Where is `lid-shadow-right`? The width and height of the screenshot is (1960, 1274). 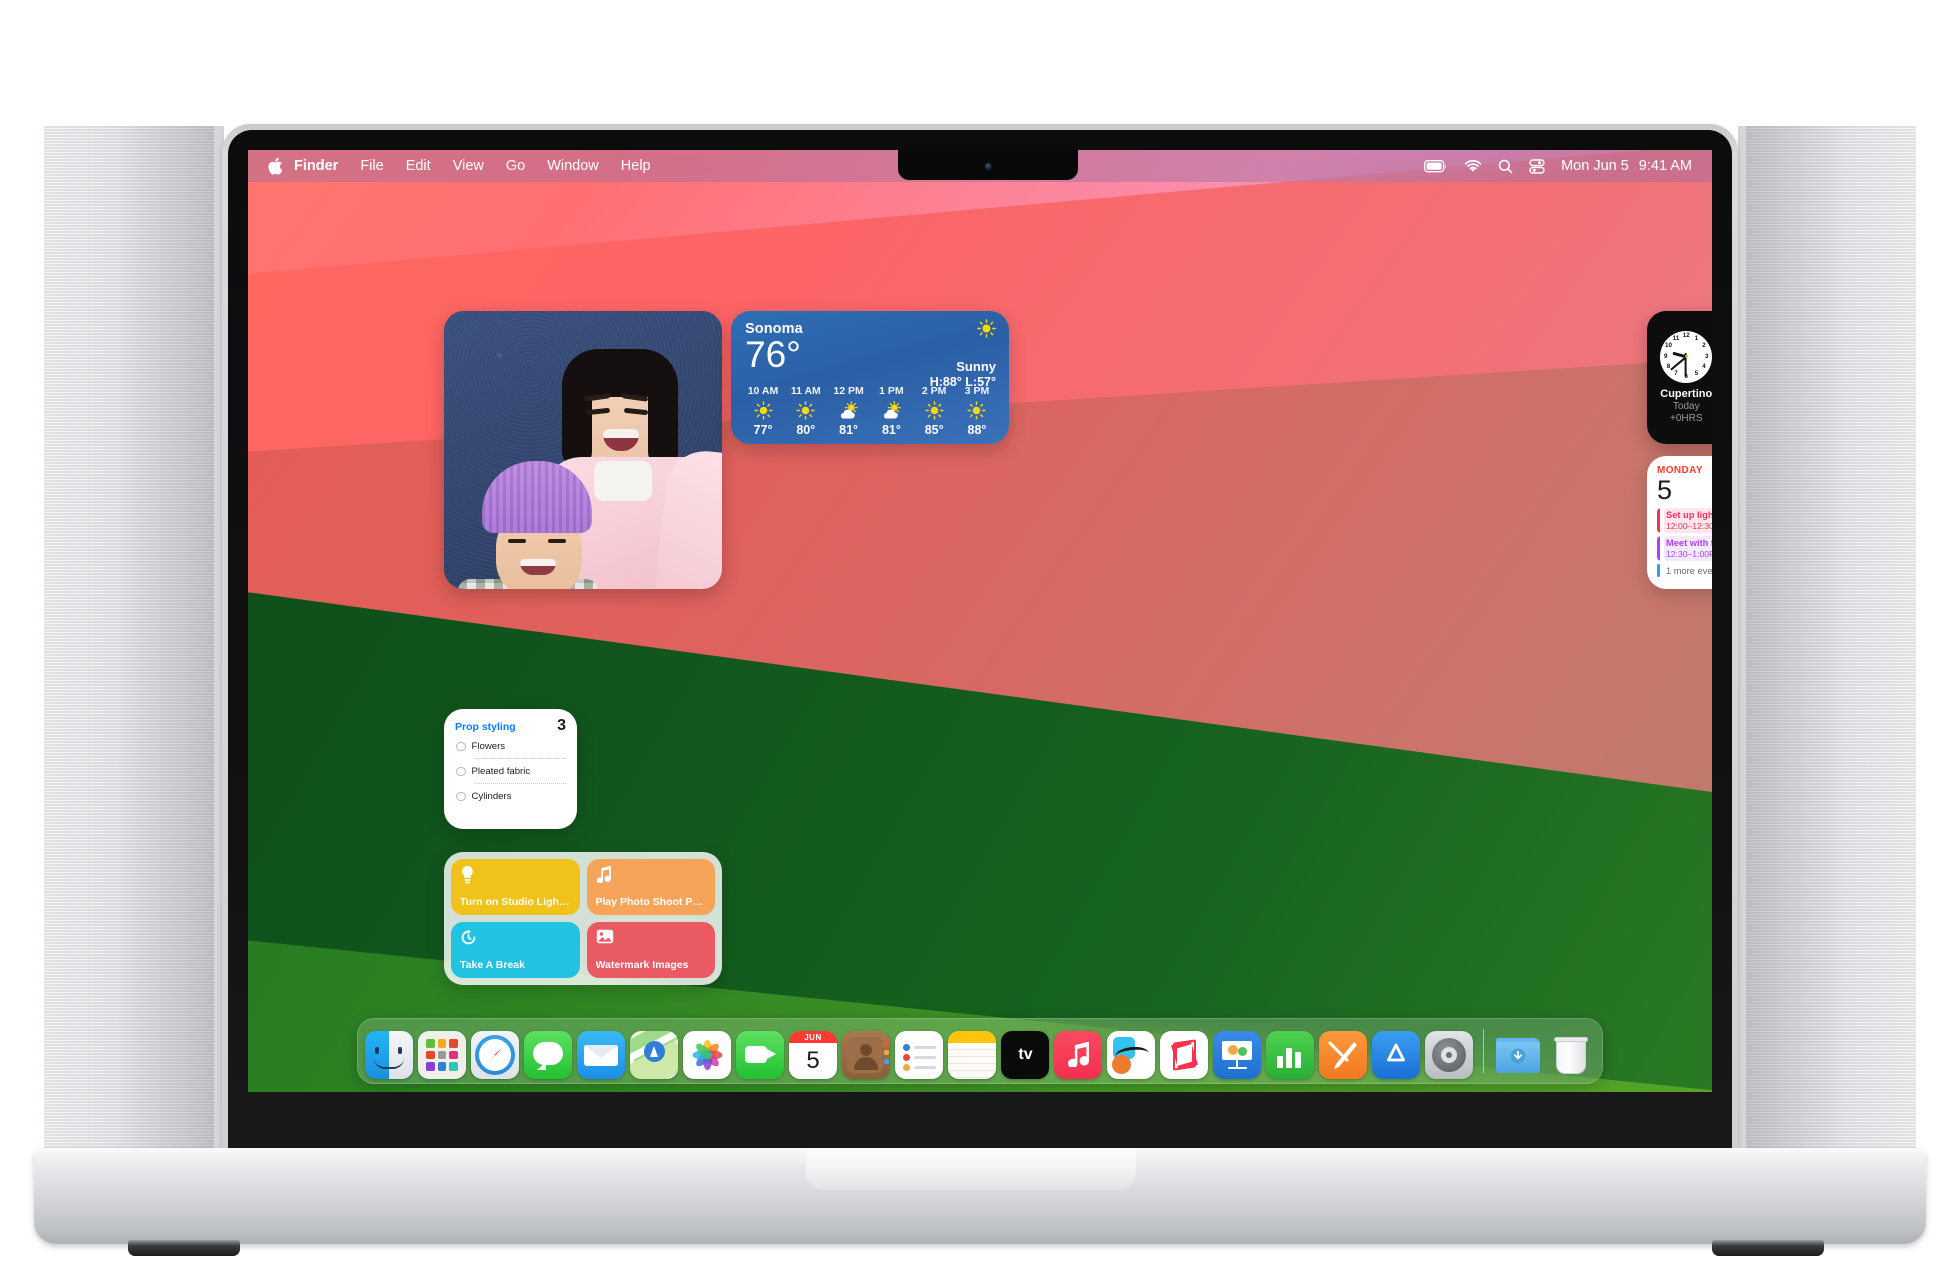 lid-shadow-right is located at coordinates (1793, 642).